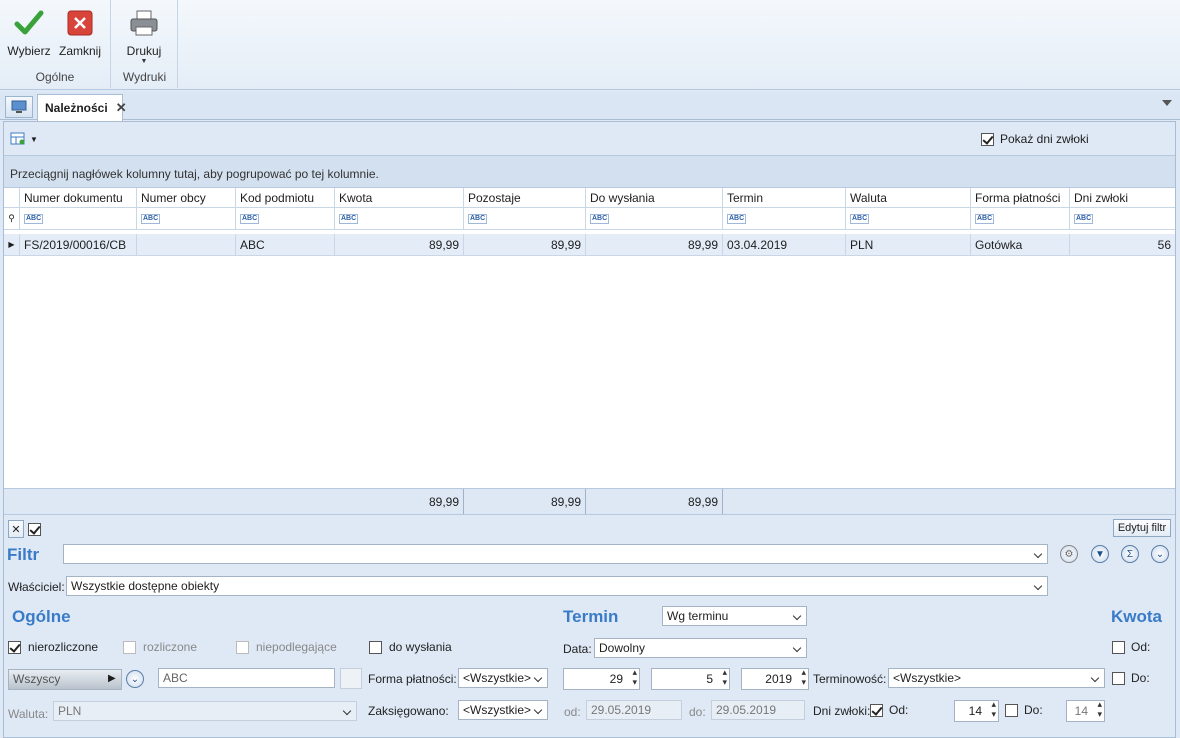 Image resolution: width=1180 pixels, height=738 pixels. What do you see at coordinates (1020, 197) in the screenshot?
I see `column-header: Forma płatności` at bounding box center [1020, 197].